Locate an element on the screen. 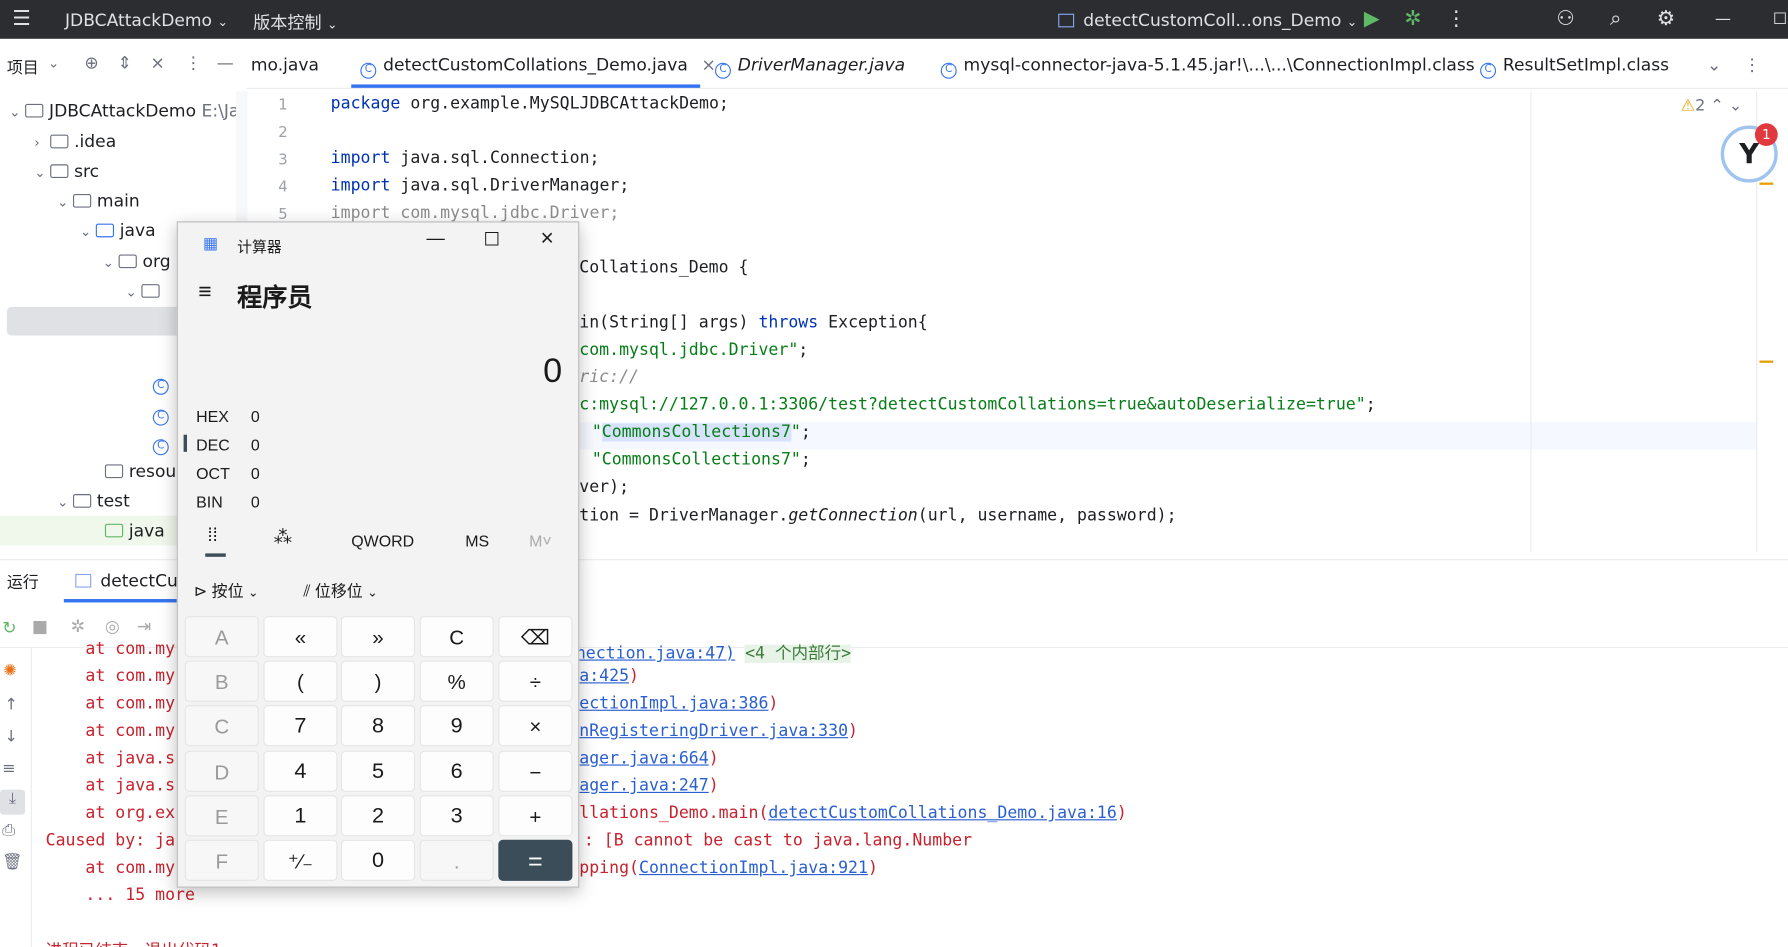 The height and width of the screenshot is (947, 1788). key-shift-left: « is located at coordinates (300, 637).